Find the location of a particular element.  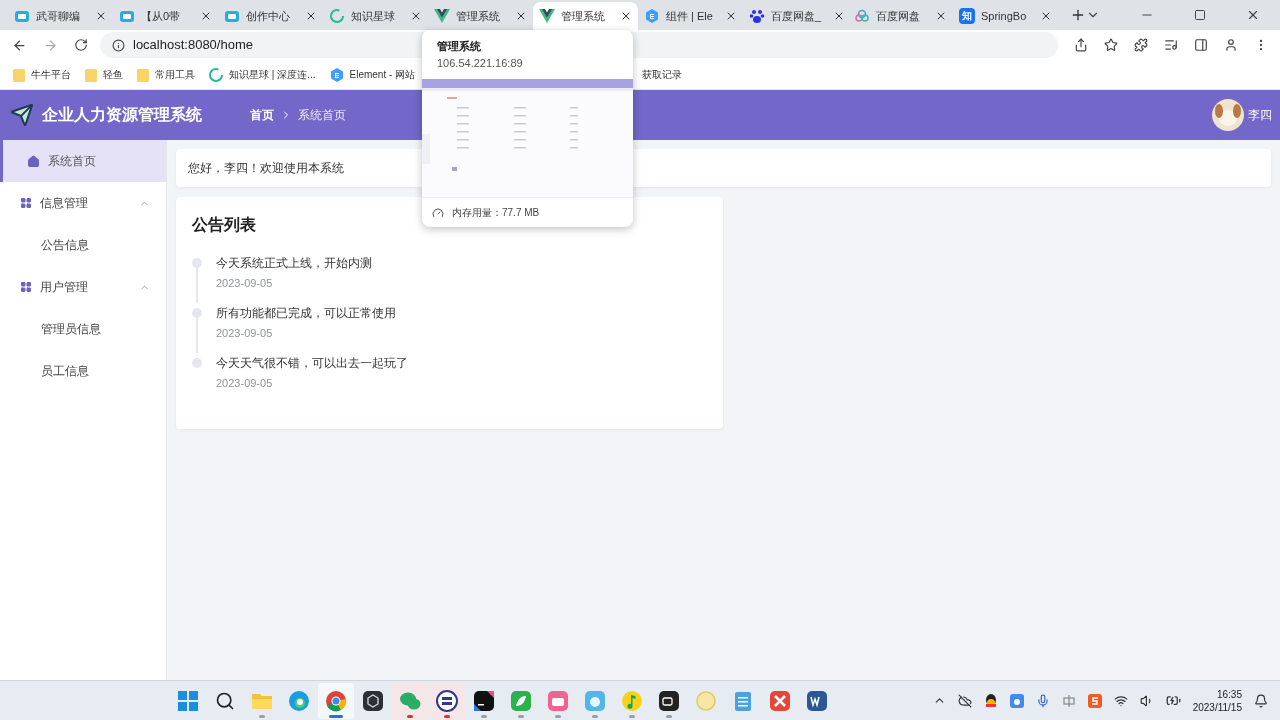

breadcrumb-current: 系统首页 is located at coordinates (322, 115).